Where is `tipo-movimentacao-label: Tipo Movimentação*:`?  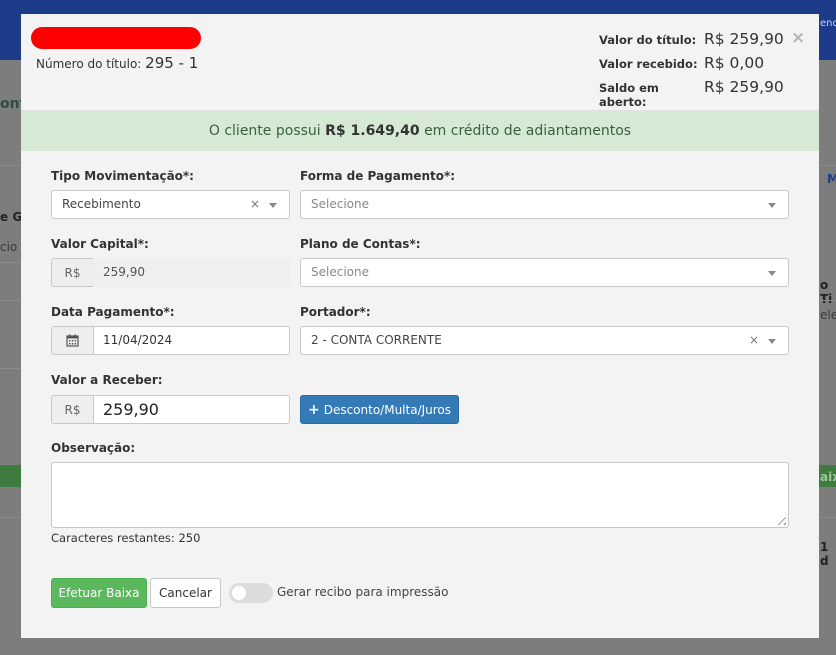 tipo-movimentacao-label: Tipo Movimentação*: is located at coordinates (122, 176).